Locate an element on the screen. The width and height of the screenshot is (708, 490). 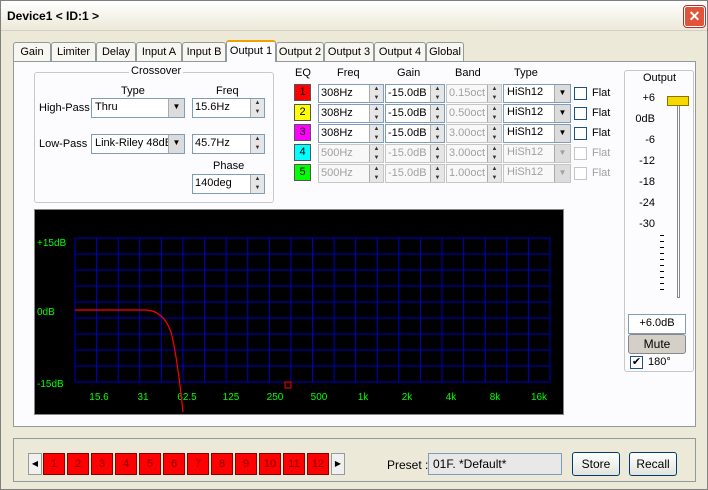
eq-band-2-flat-checkbox is located at coordinates (580, 113).